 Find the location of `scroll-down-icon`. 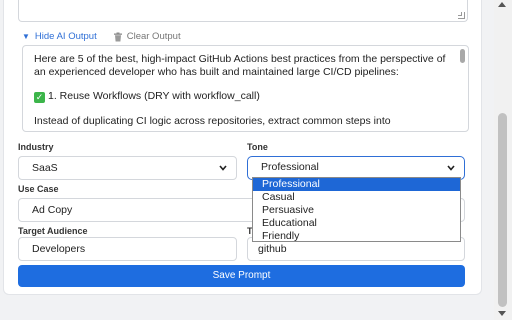

scroll-down-icon is located at coordinates (502, 313).